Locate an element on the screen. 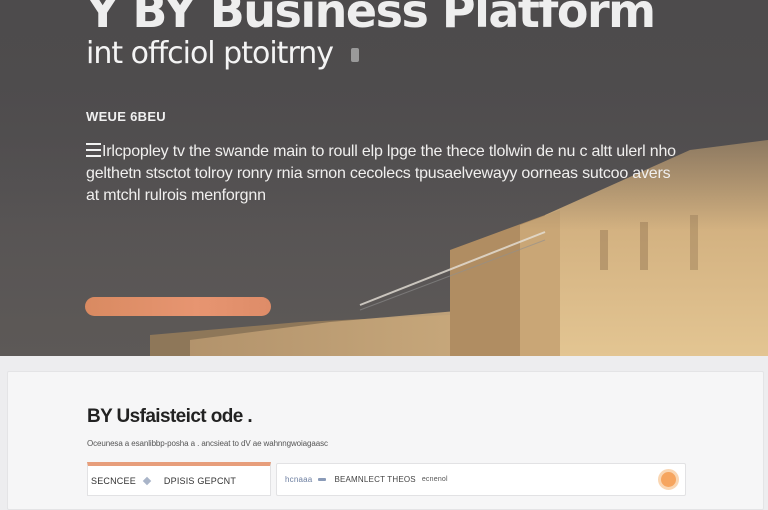 The image size is (768, 510). diamond-icon is located at coordinates (147, 480).